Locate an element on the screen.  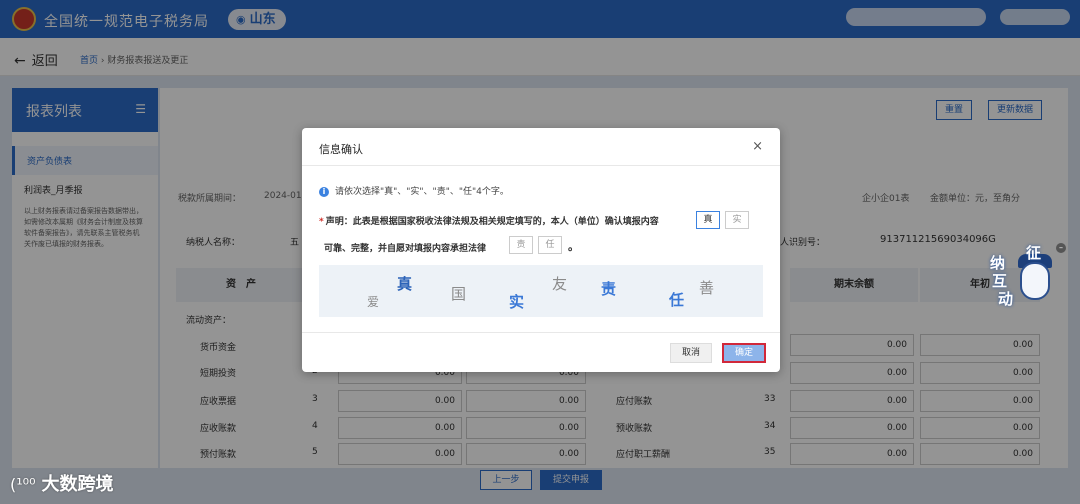
dialog-header: 信息确认 × is located at coordinates (541, 147).